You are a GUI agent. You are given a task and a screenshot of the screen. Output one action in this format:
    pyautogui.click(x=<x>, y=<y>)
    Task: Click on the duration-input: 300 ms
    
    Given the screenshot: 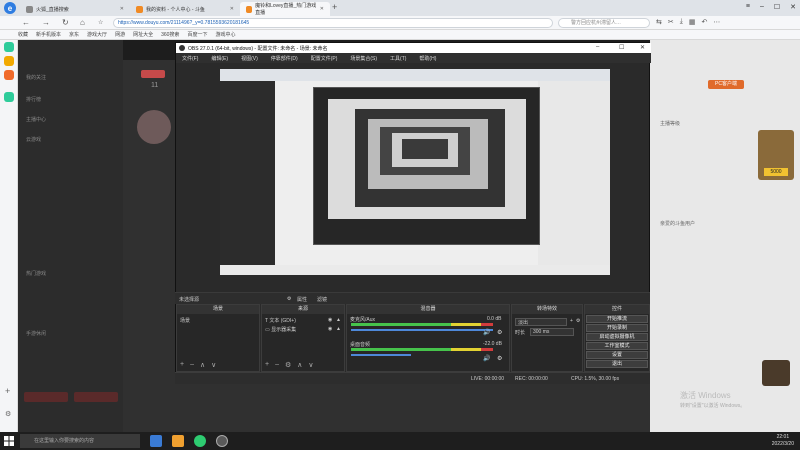 What is the action you would take?
    pyautogui.click(x=552, y=332)
    